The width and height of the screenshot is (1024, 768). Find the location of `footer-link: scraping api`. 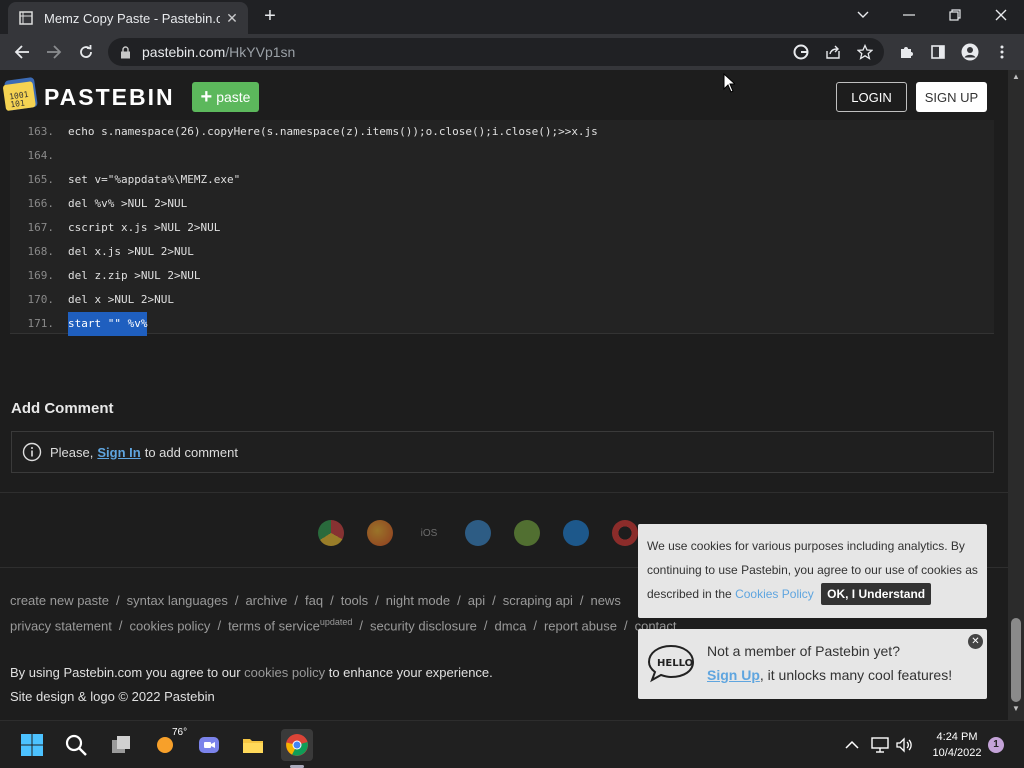

footer-link: scraping api is located at coordinates (538, 600).